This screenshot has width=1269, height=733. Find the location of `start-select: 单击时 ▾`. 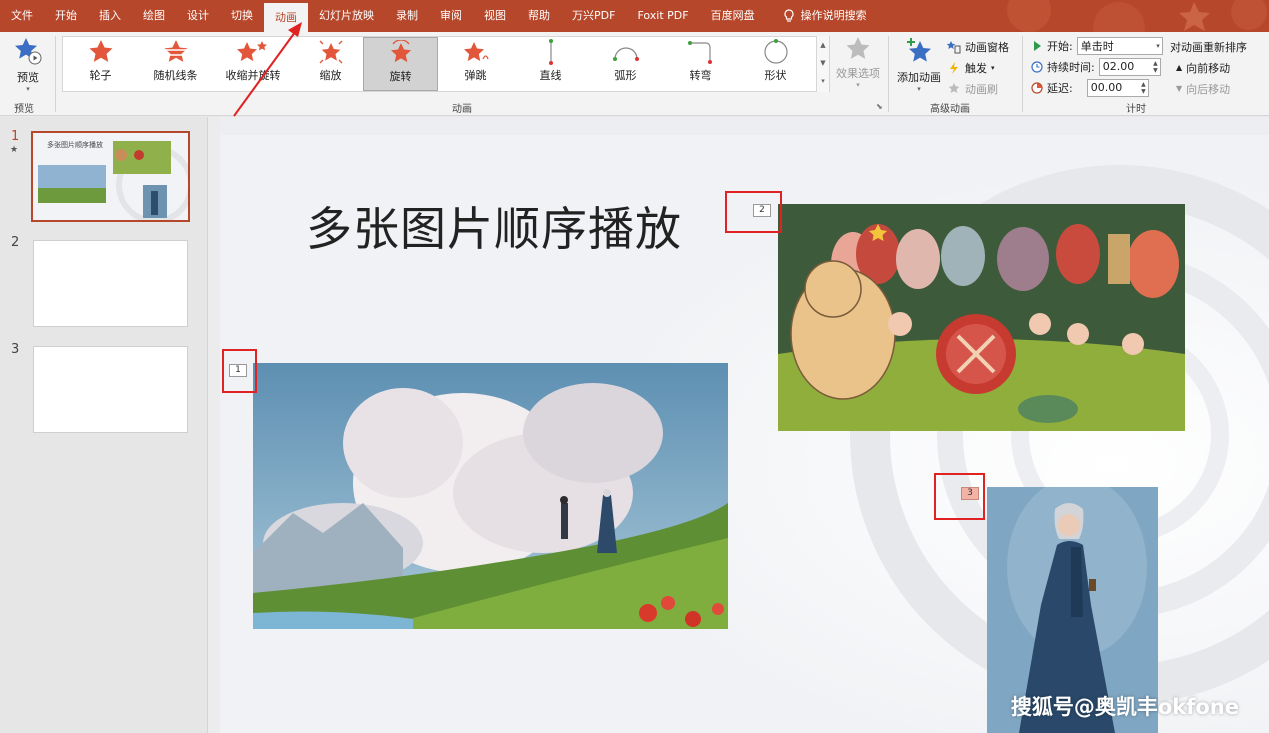

start-select: 单击时 ▾ is located at coordinates (1119, 45).